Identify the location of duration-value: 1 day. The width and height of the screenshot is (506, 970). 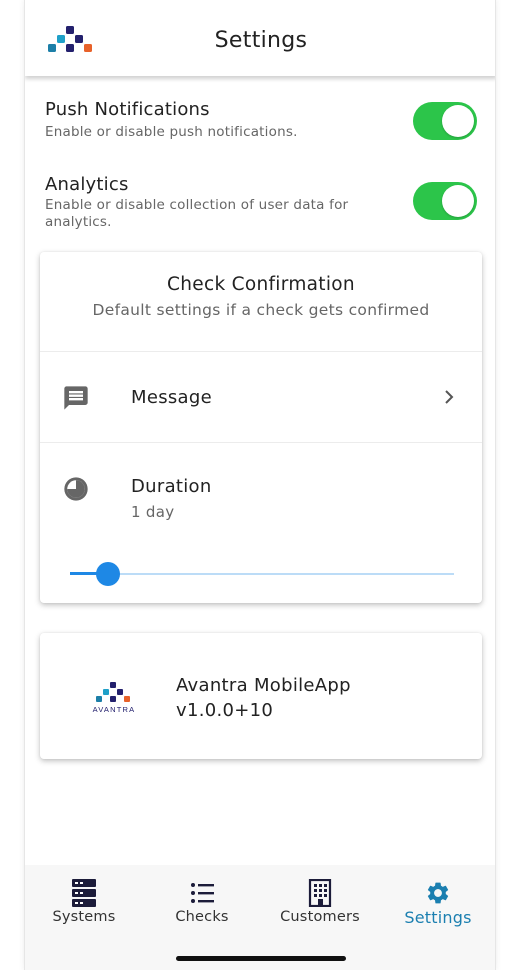
(153, 512).